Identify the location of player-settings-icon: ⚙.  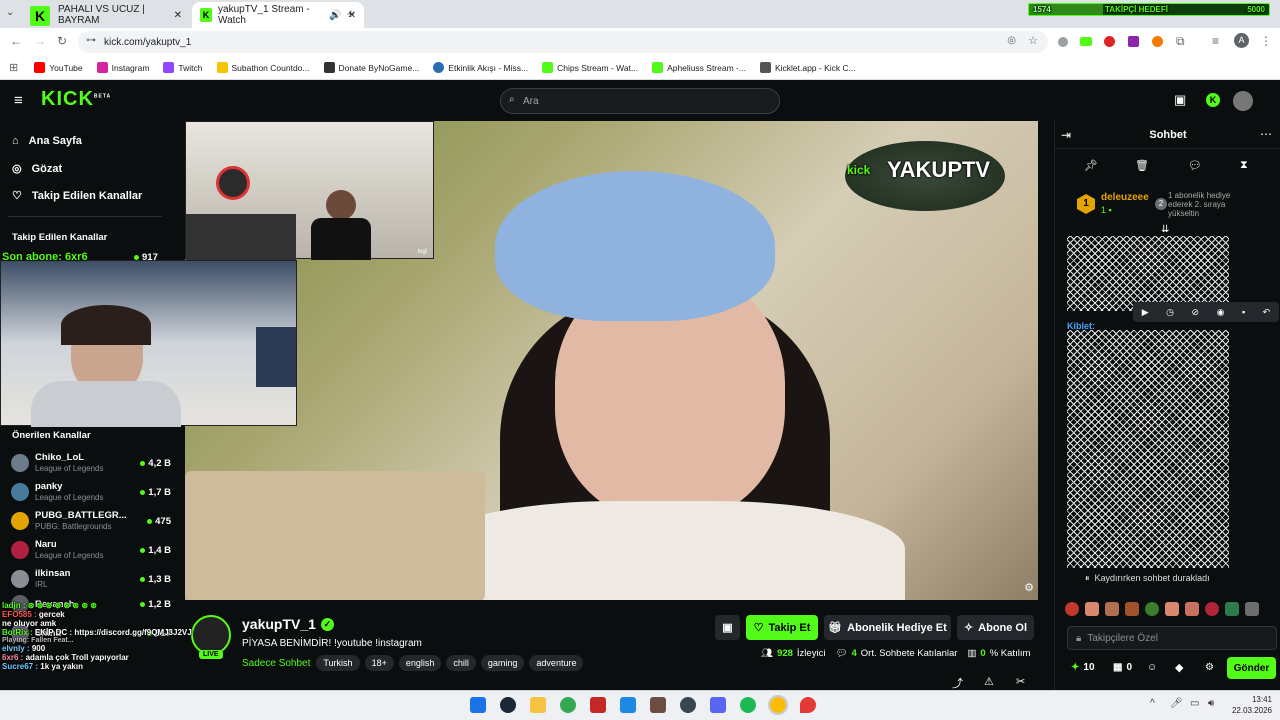
(1029, 587).